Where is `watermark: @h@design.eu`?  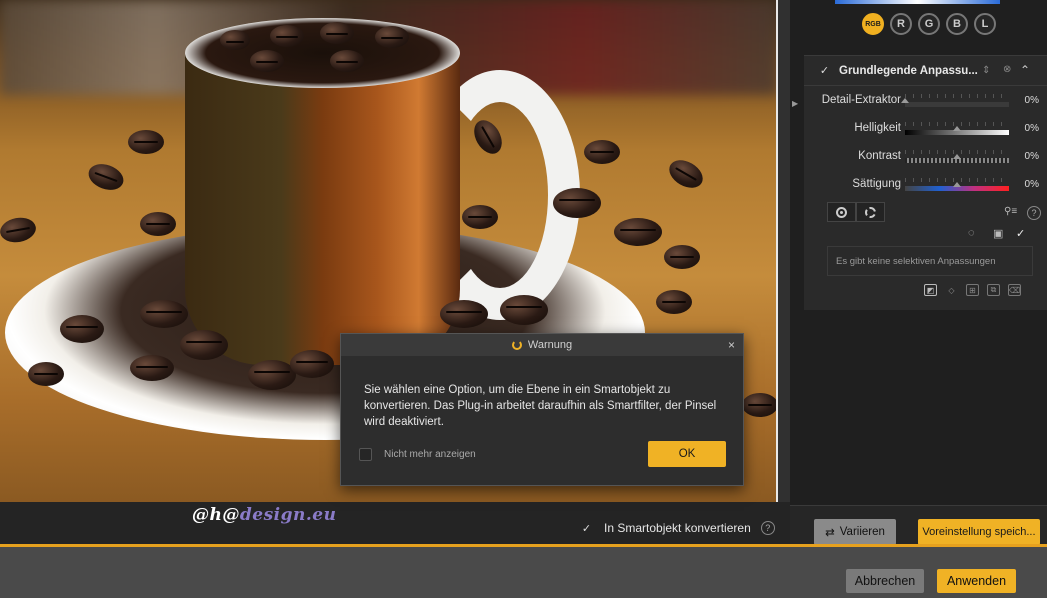
watermark: @h@design.eu is located at coordinates (264, 515).